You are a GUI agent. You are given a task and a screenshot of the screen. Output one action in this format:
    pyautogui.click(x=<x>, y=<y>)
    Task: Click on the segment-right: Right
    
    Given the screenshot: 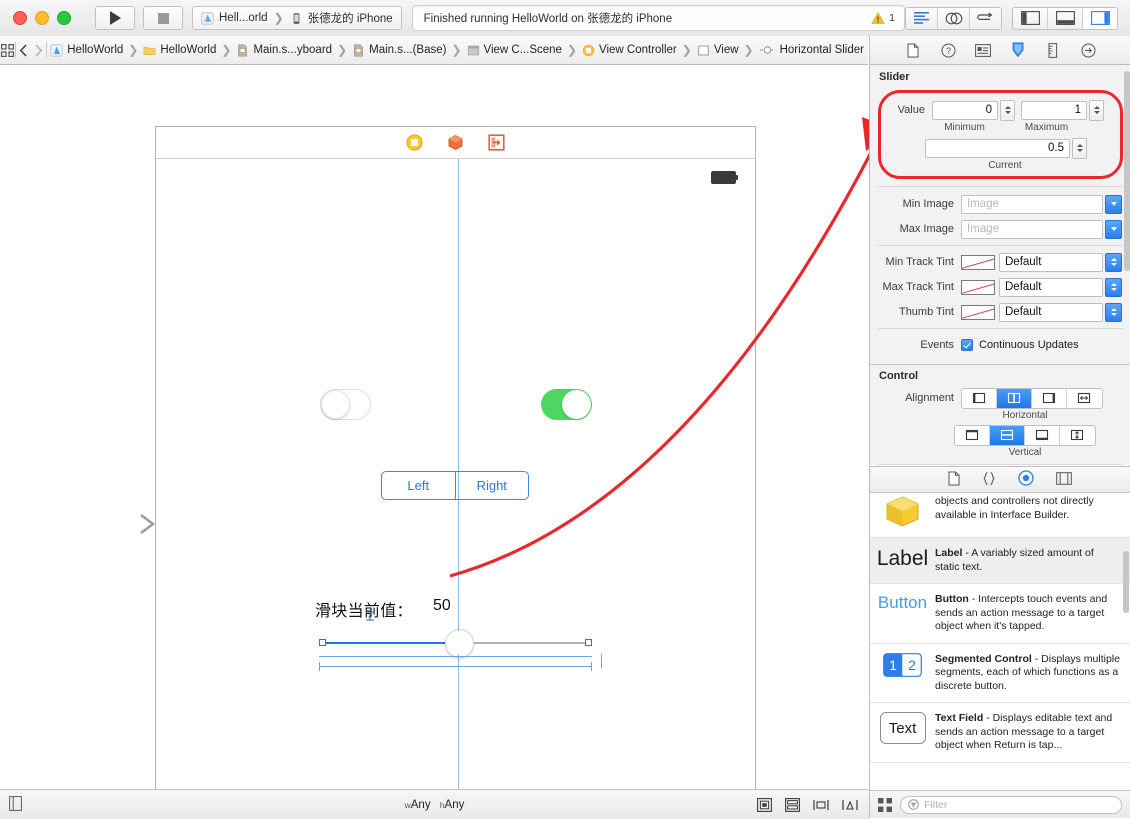 What is the action you would take?
    pyautogui.click(x=492, y=485)
    